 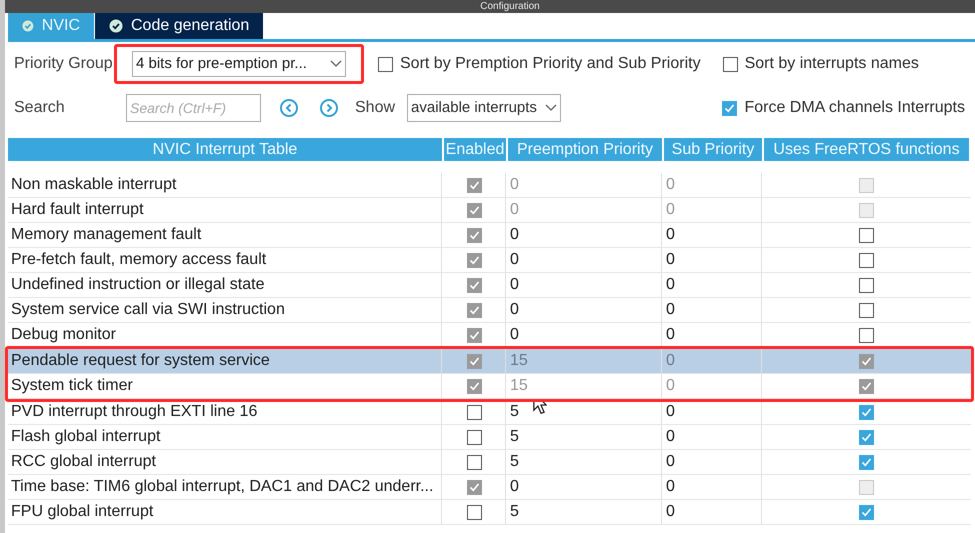 I want to click on table-row: Pre-fetch fault, memory access fault 0 0, so click(x=489, y=260).